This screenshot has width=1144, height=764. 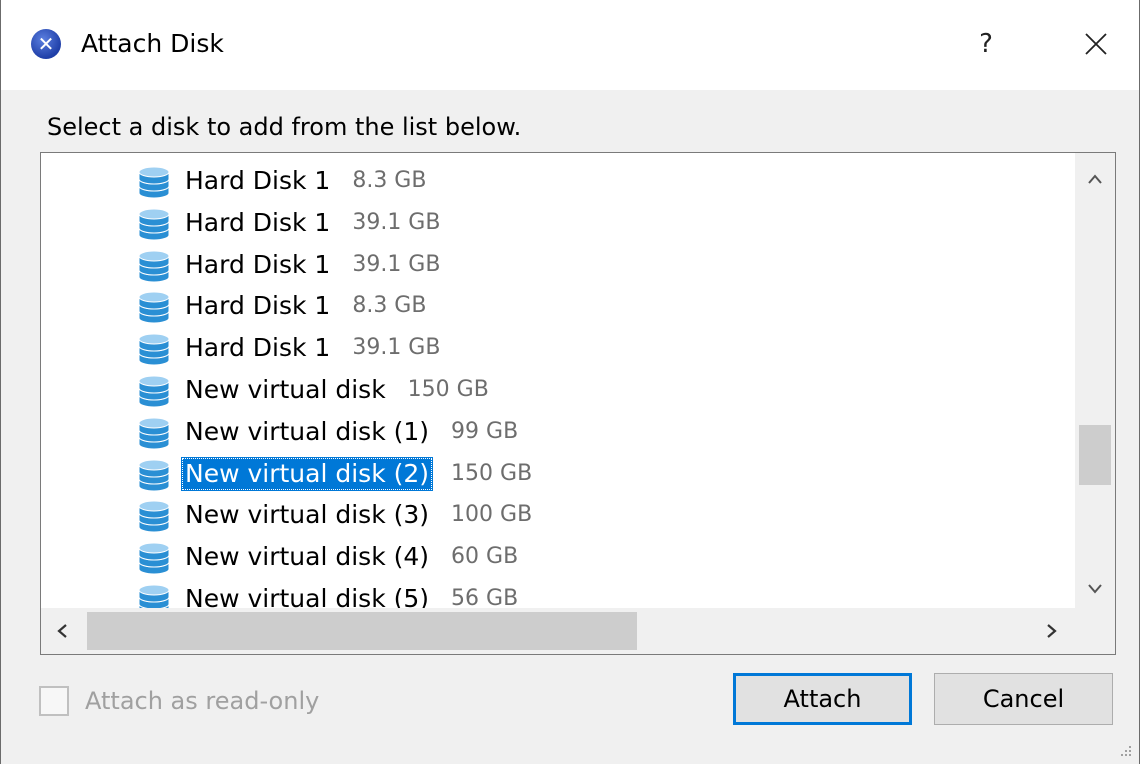 What do you see at coordinates (492, 515) in the screenshot?
I see `disk-size: 100 GB` at bounding box center [492, 515].